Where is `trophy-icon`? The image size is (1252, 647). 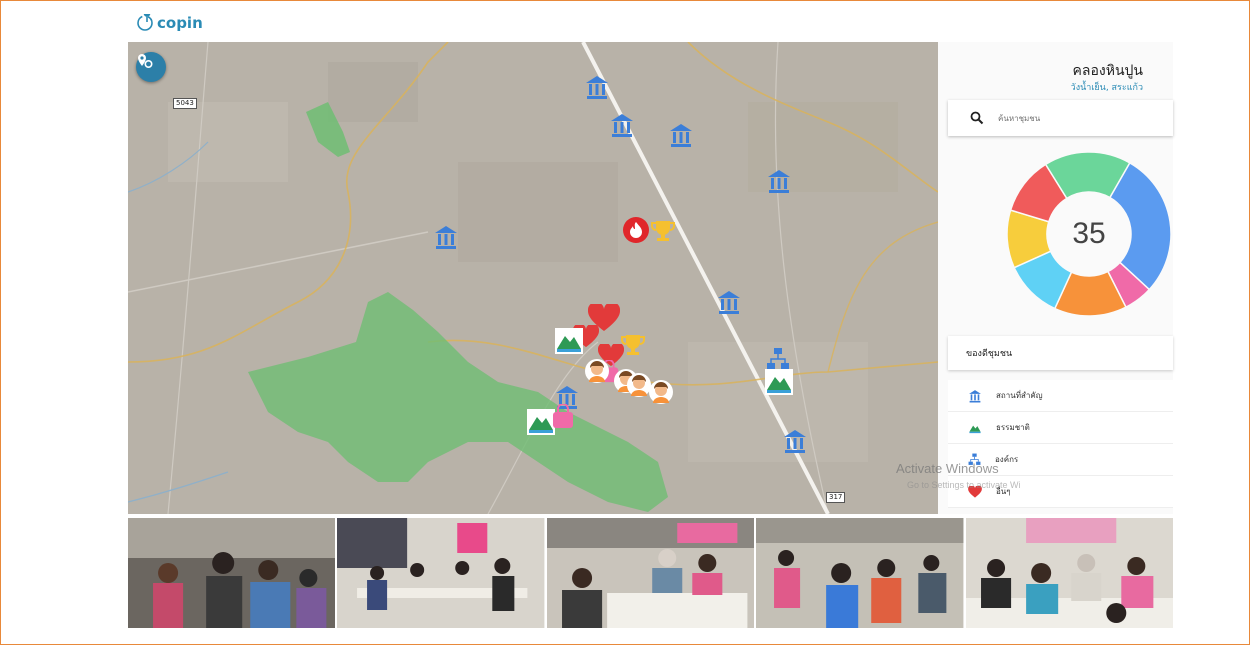 trophy-icon is located at coordinates (663, 231).